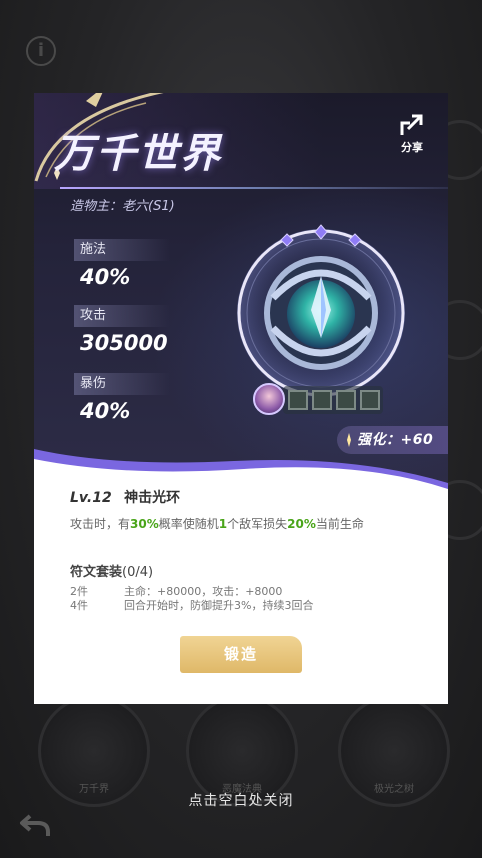 This screenshot has height=858, width=482. What do you see at coordinates (339, 524) in the screenshot?
I see `desc-text: 当前生命` at bounding box center [339, 524].